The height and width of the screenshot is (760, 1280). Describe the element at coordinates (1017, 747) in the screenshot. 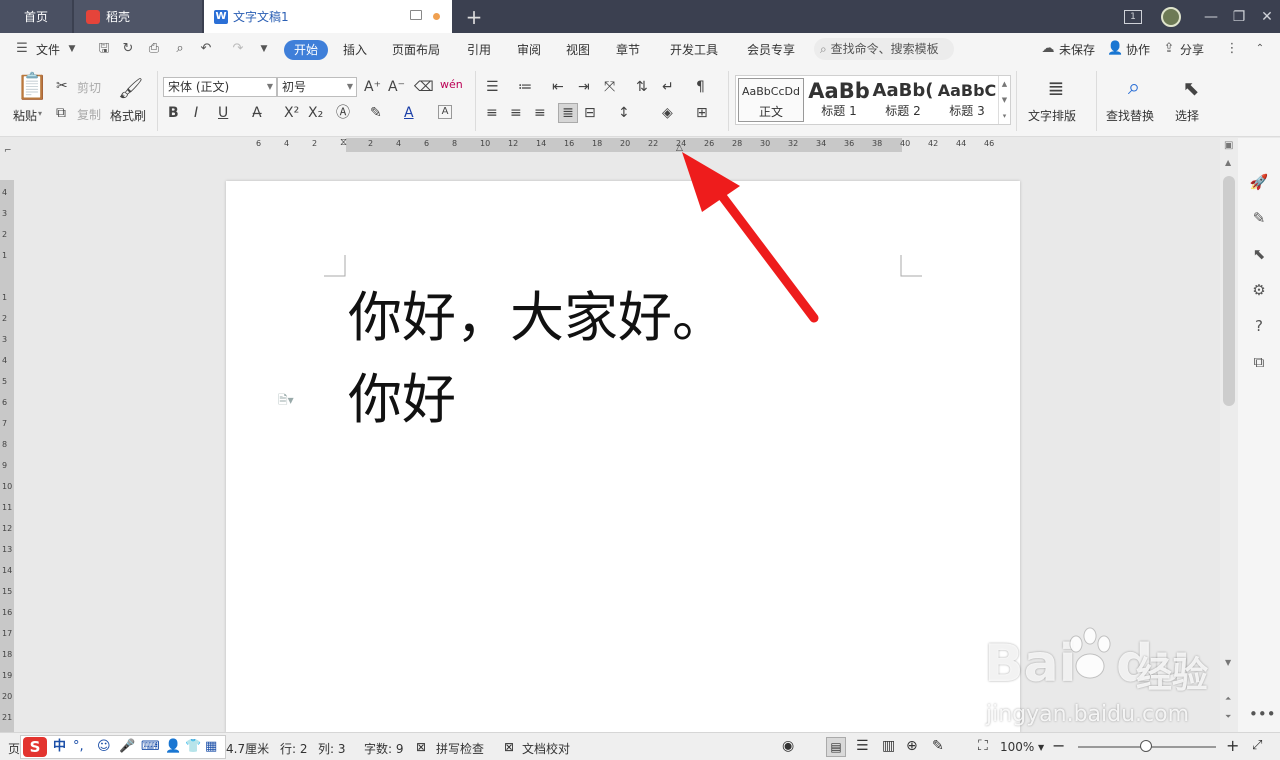

I see `zoom-level: 100%` at that location.